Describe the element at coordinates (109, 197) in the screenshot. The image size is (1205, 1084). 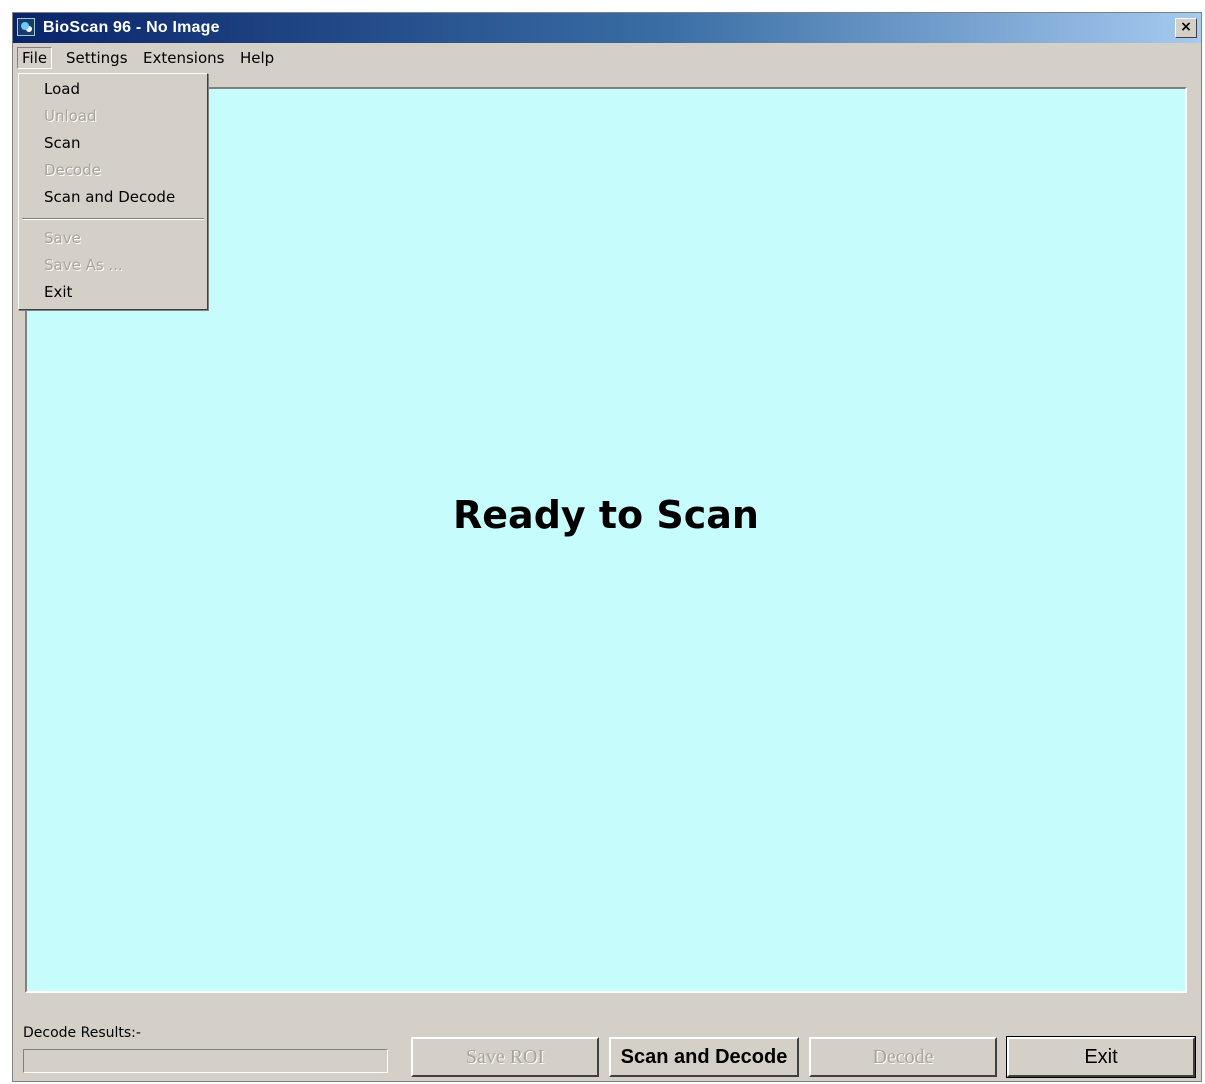
I see `file-menu-scan-and-decode: Scan and Decode` at that location.